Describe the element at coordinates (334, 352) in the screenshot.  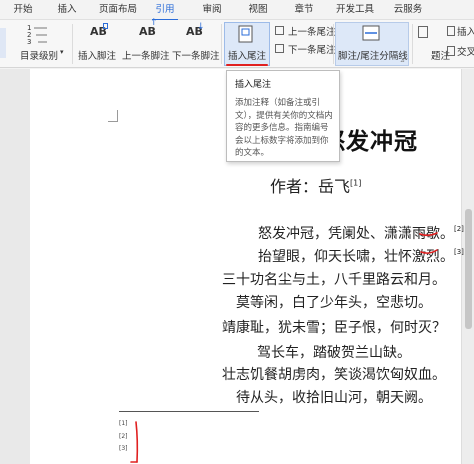
I see `poem-line-6: 驾长车，踏破贺兰山缺。` at that location.